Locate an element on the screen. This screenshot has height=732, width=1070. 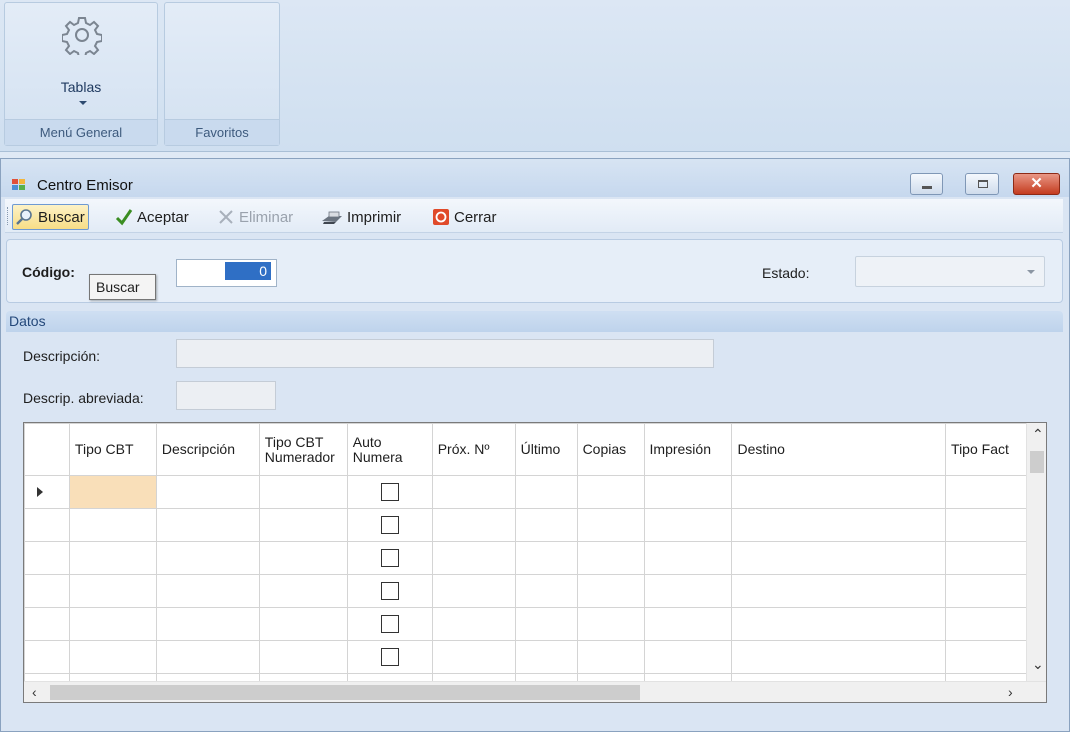
codigo-input: 0 is located at coordinates (226, 273).